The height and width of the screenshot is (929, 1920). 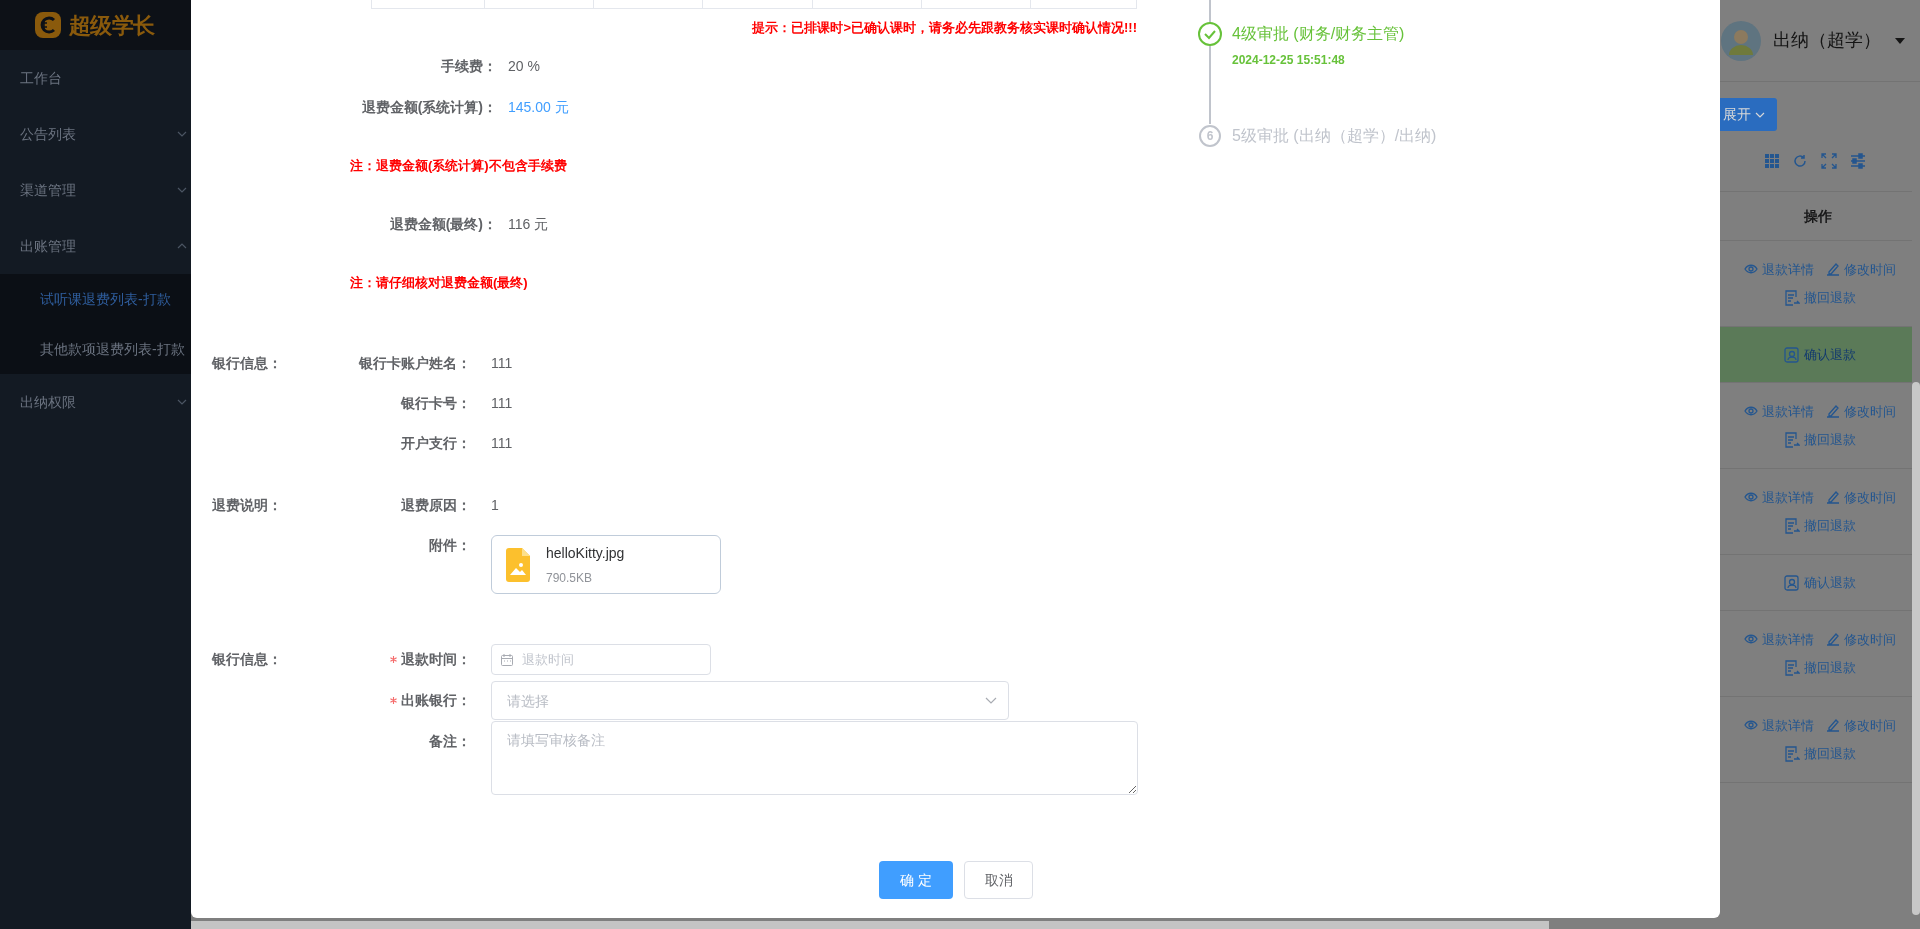 What do you see at coordinates (469, 66) in the screenshot?
I see `field-label: 手续费：` at bounding box center [469, 66].